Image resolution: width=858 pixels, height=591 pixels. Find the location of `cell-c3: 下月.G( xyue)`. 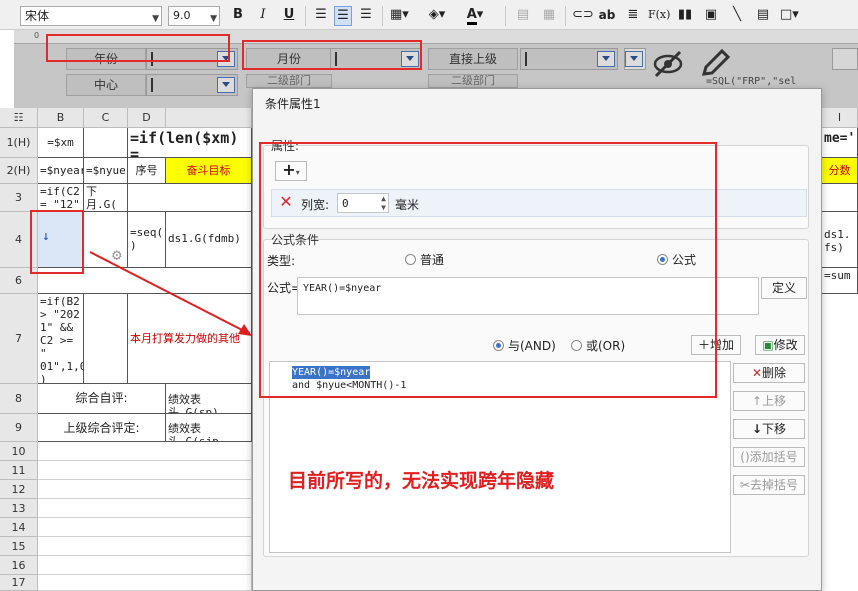

cell-c3: 下月.G( xyue) is located at coordinates (106, 198).